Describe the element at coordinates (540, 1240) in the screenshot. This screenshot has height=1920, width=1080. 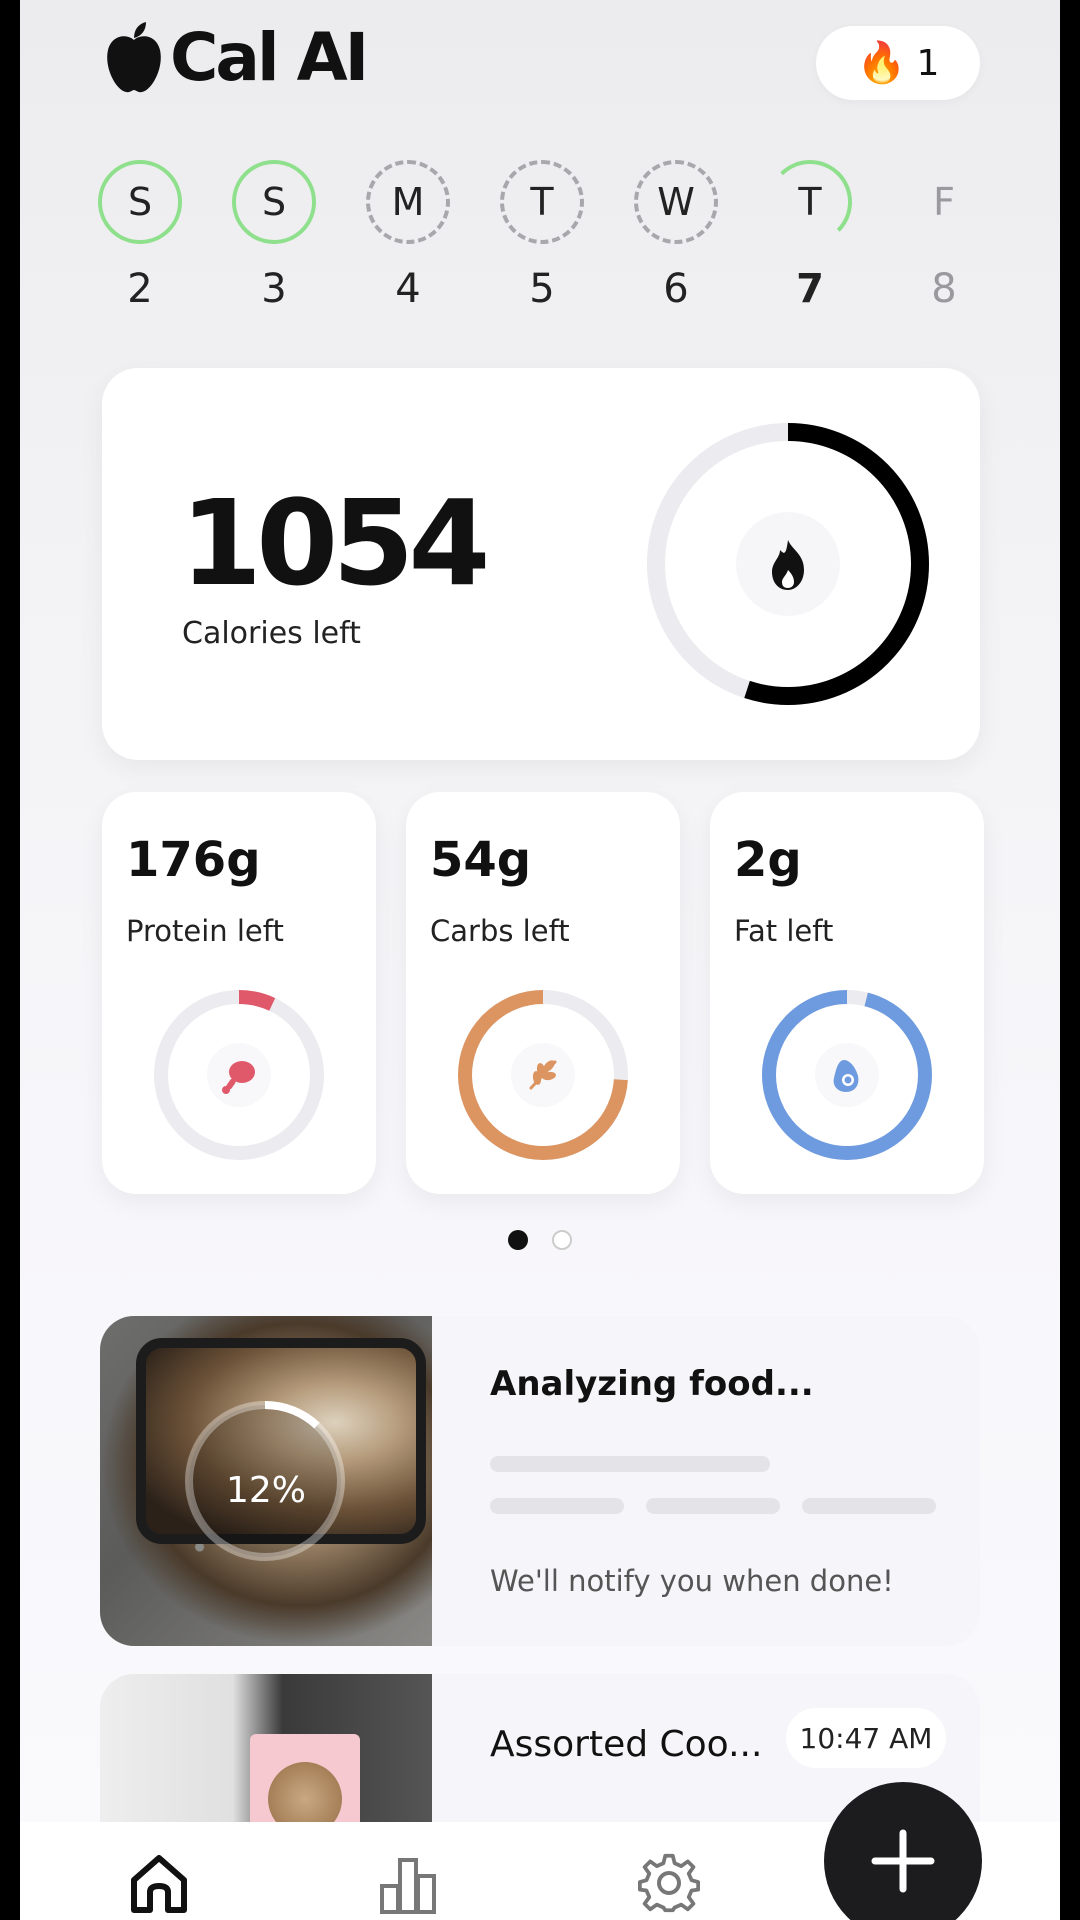
I see `pager-dots` at that location.